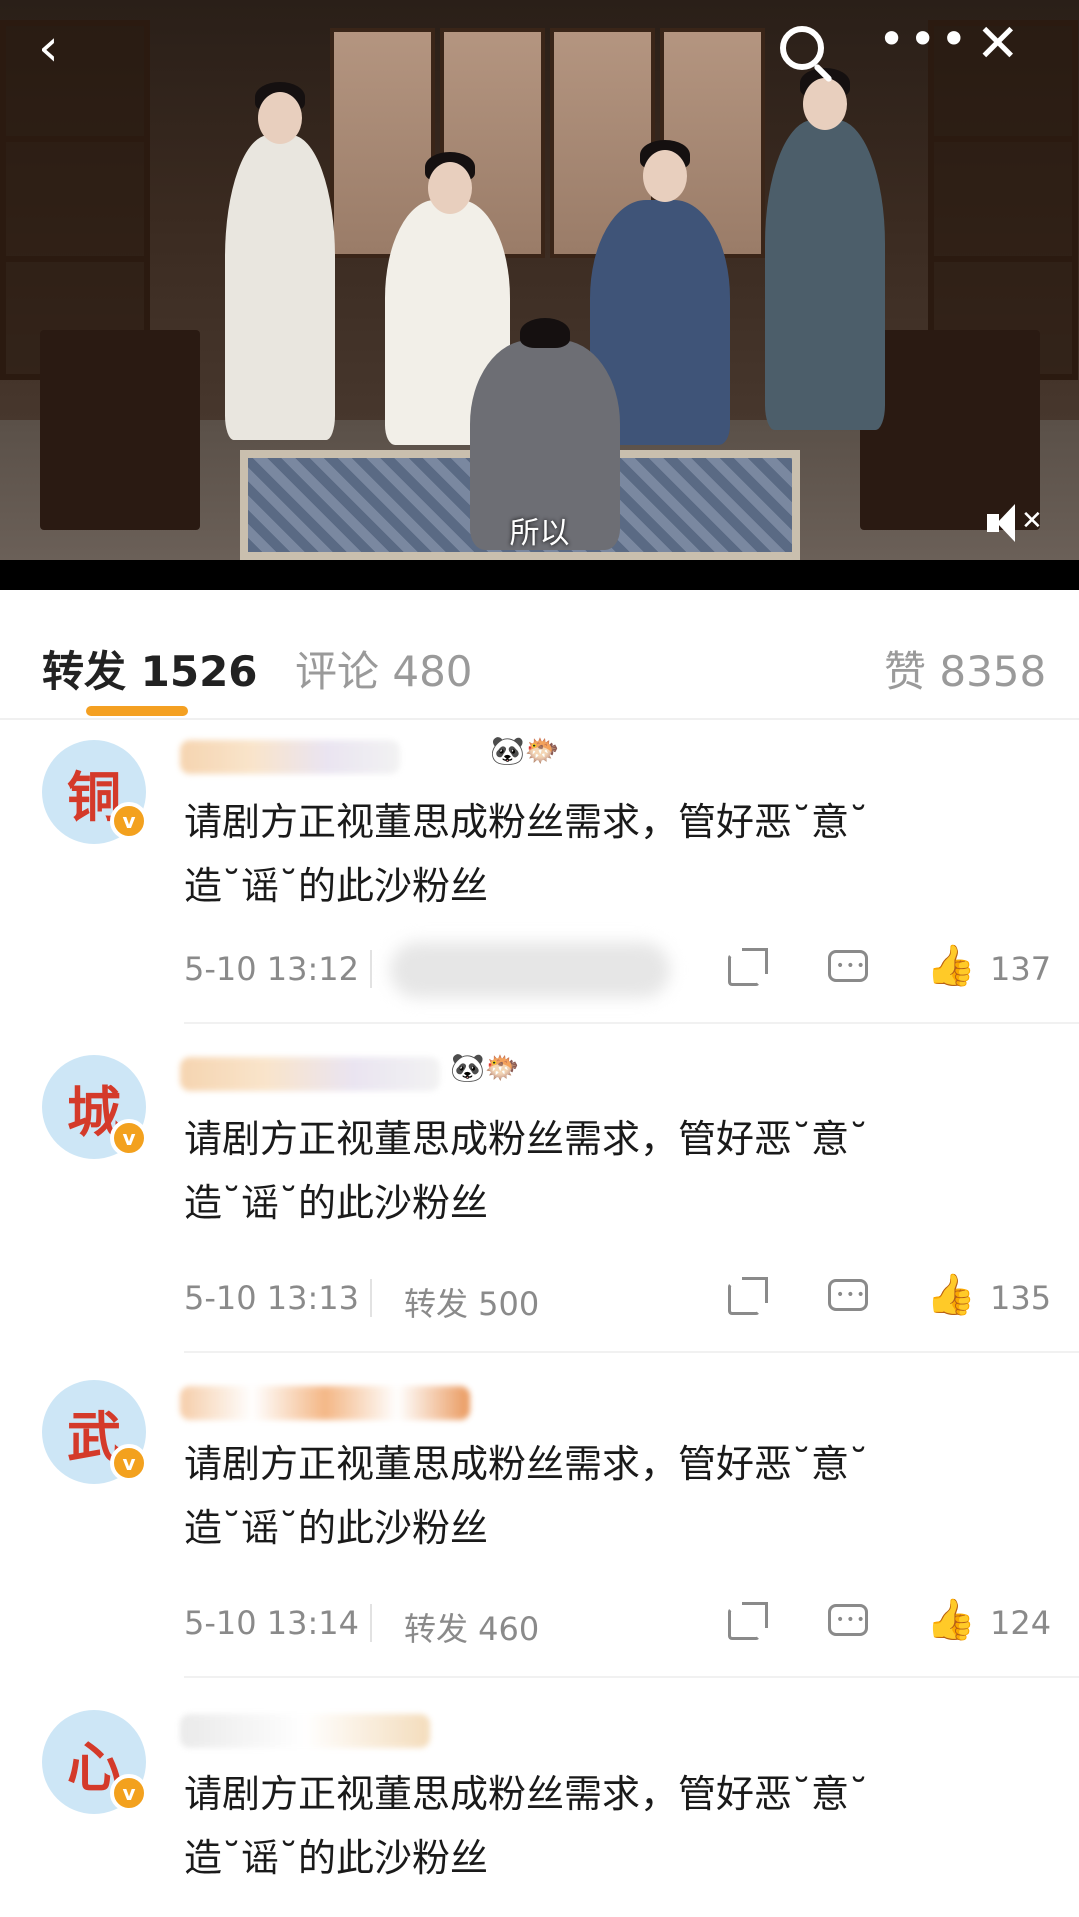  What do you see at coordinates (1021, 1298) in the screenshot?
I see `like-count: 135` at bounding box center [1021, 1298].